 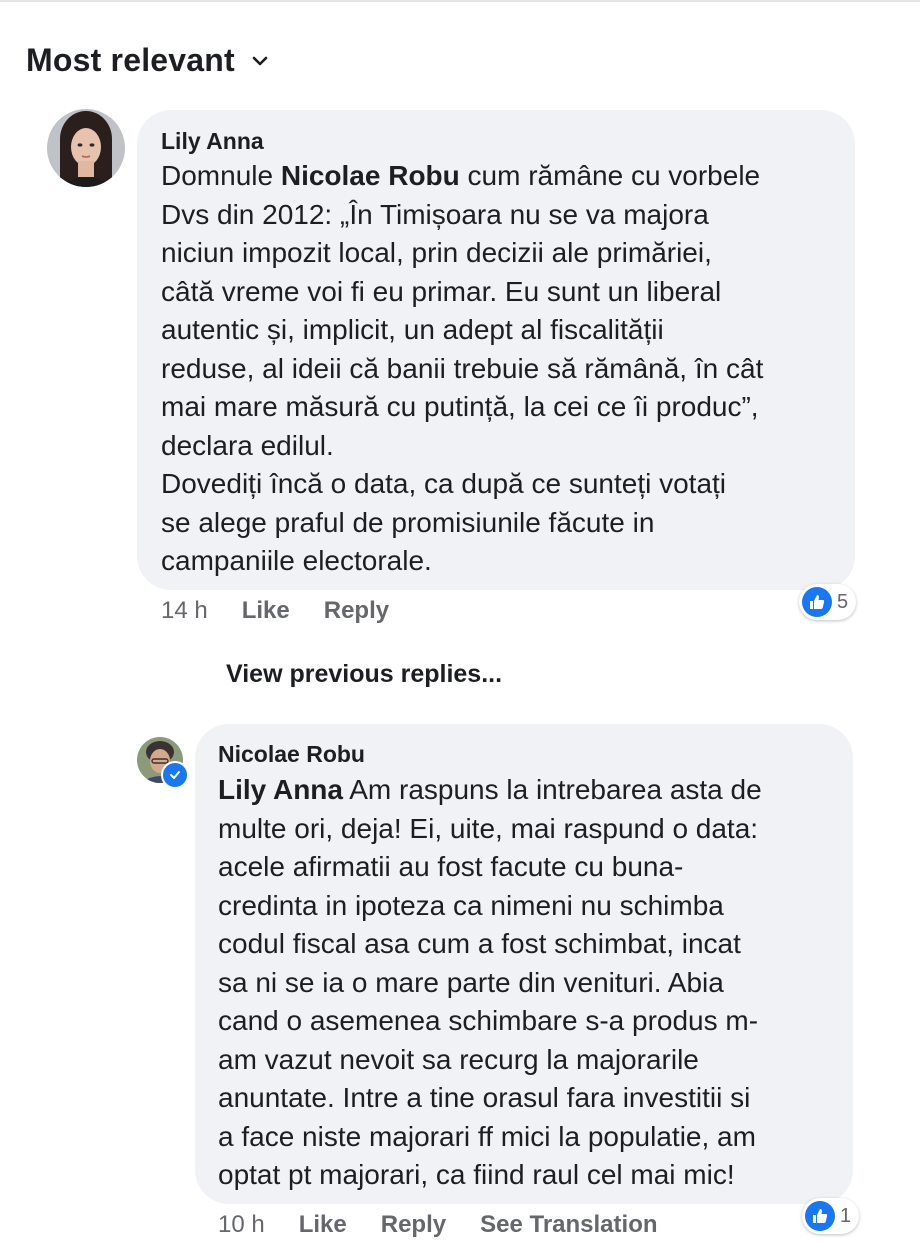 What do you see at coordinates (568, 1225) in the screenshot?
I see `see-translation-button: See Translation` at bounding box center [568, 1225].